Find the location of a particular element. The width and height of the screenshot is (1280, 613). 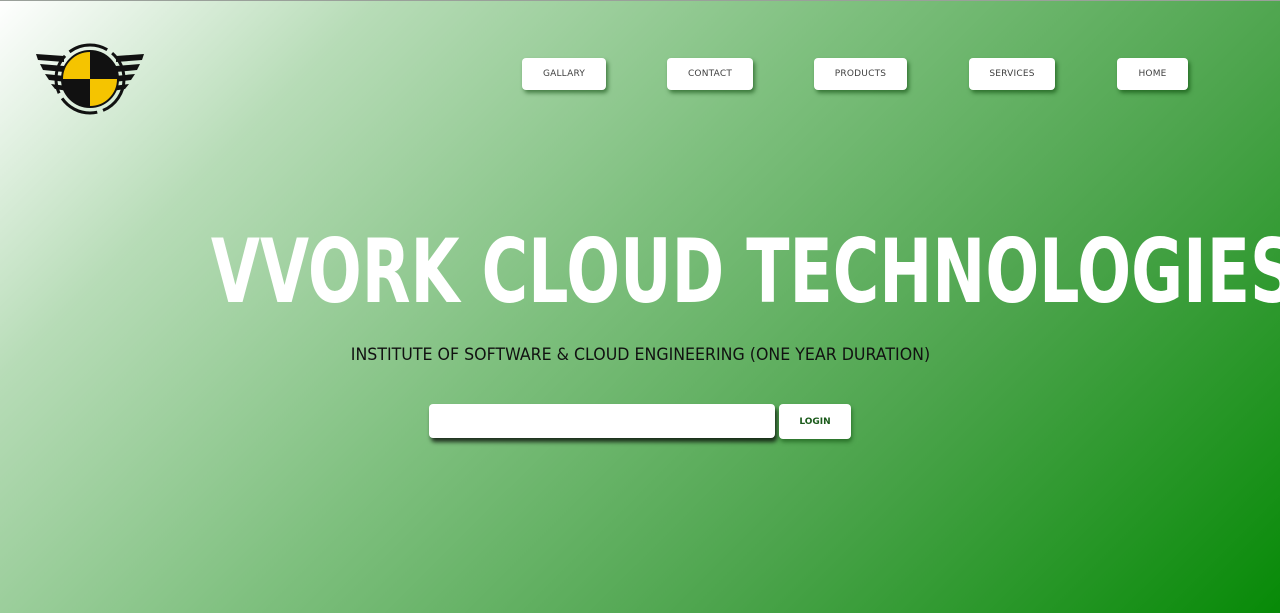

login-button: LOGIN is located at coordinates (815, 421).